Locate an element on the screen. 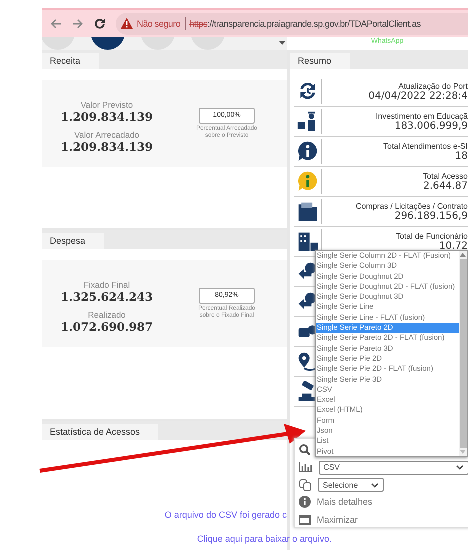  tab: Resumo is located at coordinates (320, 61).